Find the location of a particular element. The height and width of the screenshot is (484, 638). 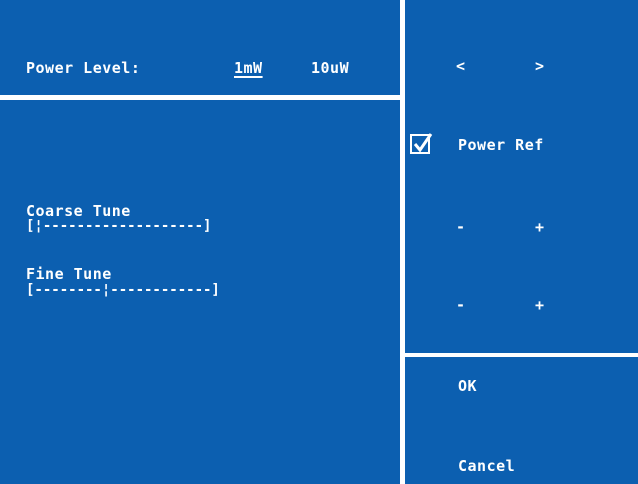

checkmark-icon is located at coordinates (423, 143).